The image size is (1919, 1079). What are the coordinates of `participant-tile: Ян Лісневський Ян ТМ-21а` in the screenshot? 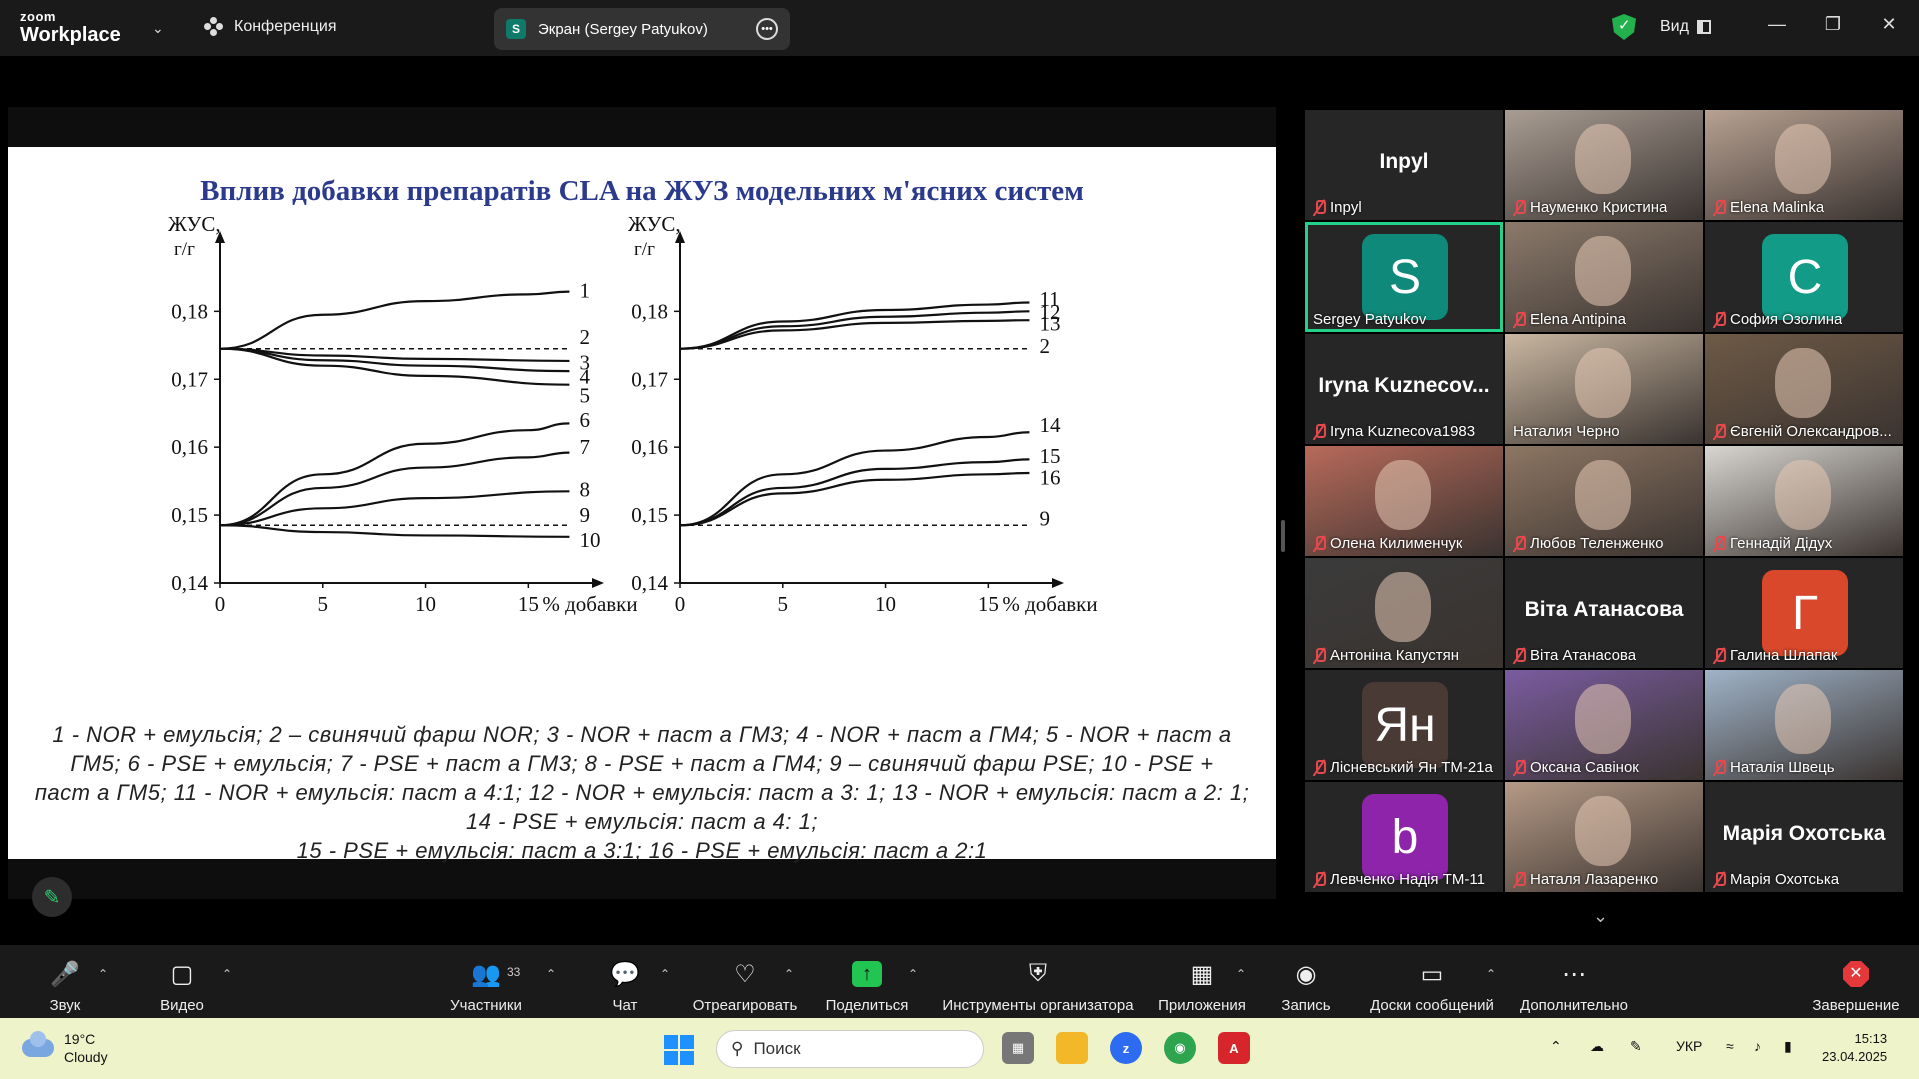 It's located at (1404, 725).